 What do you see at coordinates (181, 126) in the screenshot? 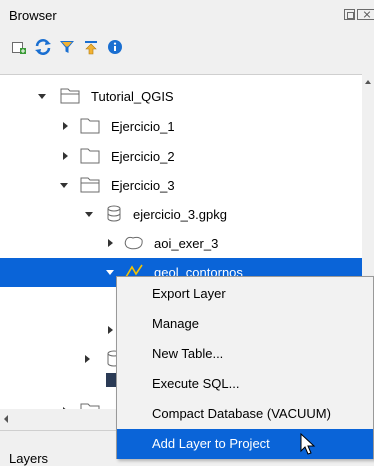
I see `tree-item-ejercicio-1: Ejercicio_1` at bounding box center [181, 126].